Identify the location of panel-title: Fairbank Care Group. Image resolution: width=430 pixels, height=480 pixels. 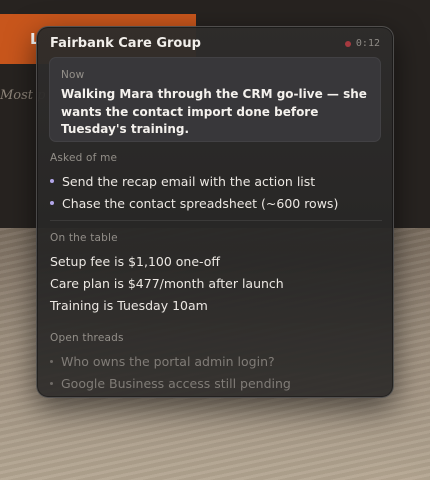
(125, 43).